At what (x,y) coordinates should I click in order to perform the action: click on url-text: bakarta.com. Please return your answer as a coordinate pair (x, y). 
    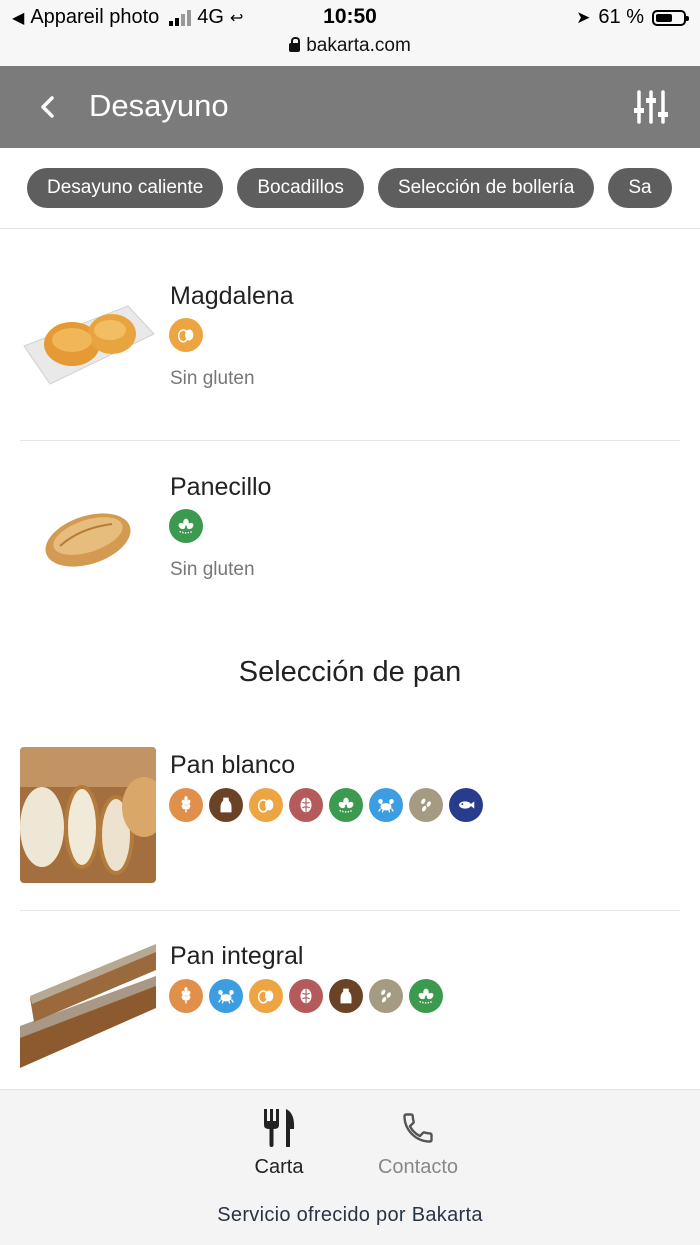
    Looking at the image, I should click on (358, 45).